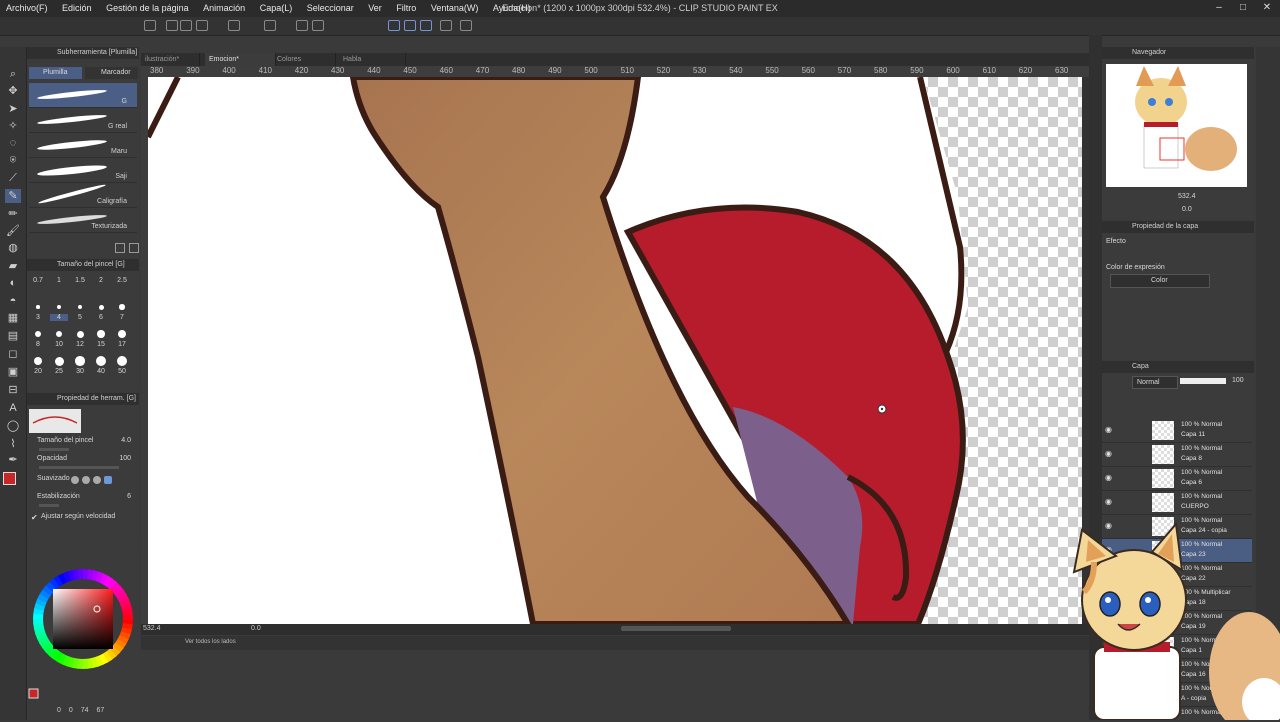 This screenshot has width=1280, height=722. What do you see at coordinates (170, 59) in the screenshot?
I see `tab-ilustracion: ilustración*` at bounding box center [170, 59].